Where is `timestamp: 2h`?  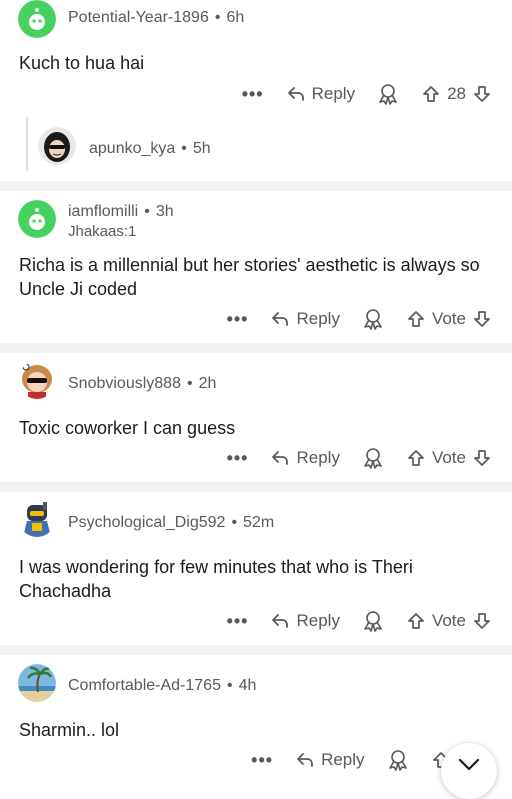
timestamp: 2h is located at coordinates (207, 383).